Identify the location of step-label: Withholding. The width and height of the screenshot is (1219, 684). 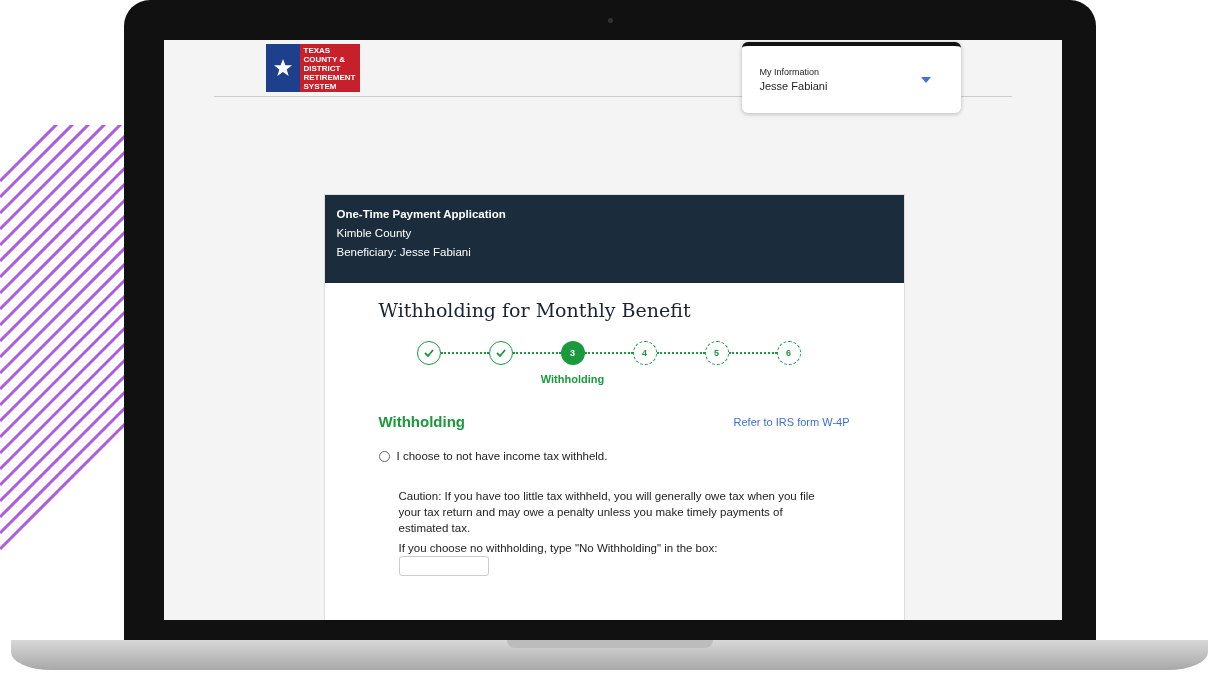
(572, 379).